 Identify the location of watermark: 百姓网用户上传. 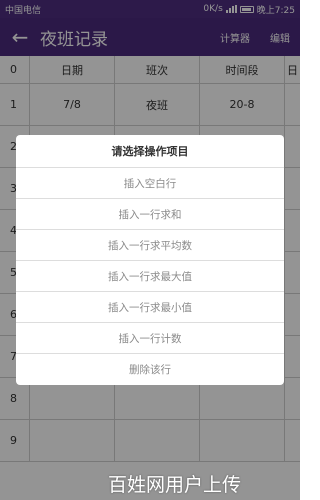
(175, 485).